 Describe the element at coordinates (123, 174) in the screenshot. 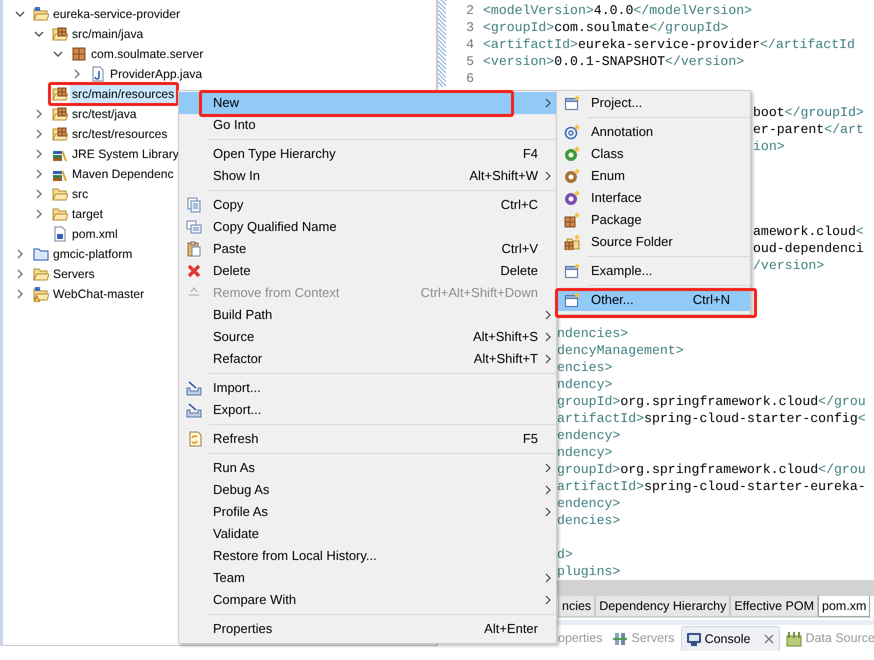

I see `tree-item: Maven Dependenc` at that location.